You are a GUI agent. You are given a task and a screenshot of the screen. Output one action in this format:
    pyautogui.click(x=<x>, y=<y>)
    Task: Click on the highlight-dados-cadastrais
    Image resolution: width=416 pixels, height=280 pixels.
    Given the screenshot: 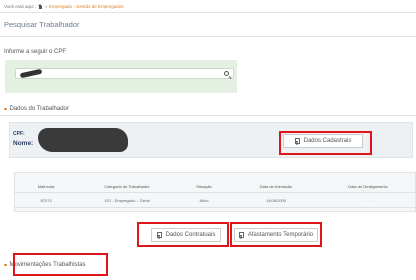 What is the action you would take?
    pyautogui.click(x=325, y=143)
    